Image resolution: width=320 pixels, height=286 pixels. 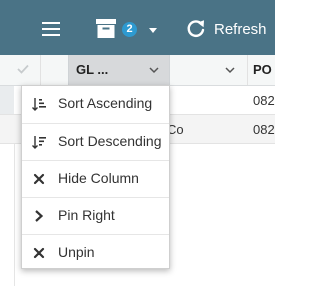 I want to click on vendor-column-header, so click(x=208, y=70).